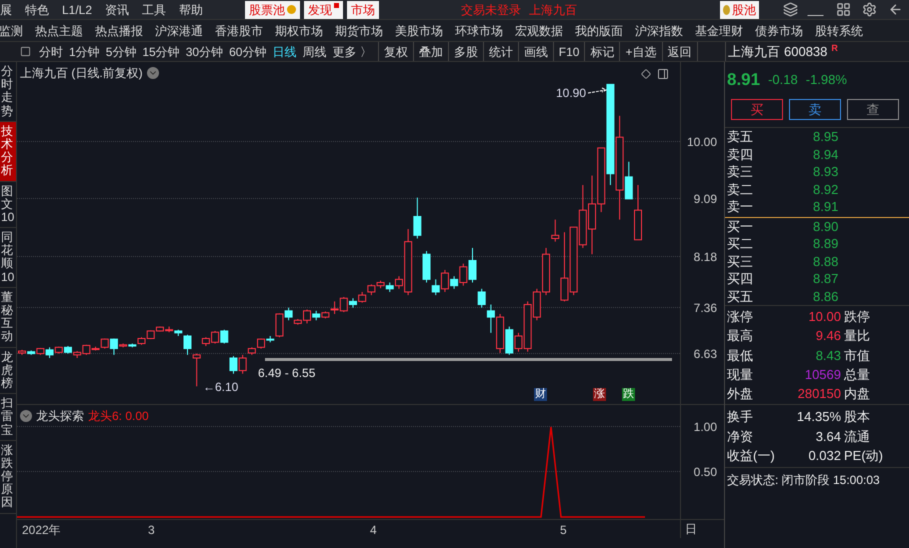  What do you see at coordinates (247, 51) in the screenshot?
I see `period-tab: 60分钟` at bounding box center [247, 51].